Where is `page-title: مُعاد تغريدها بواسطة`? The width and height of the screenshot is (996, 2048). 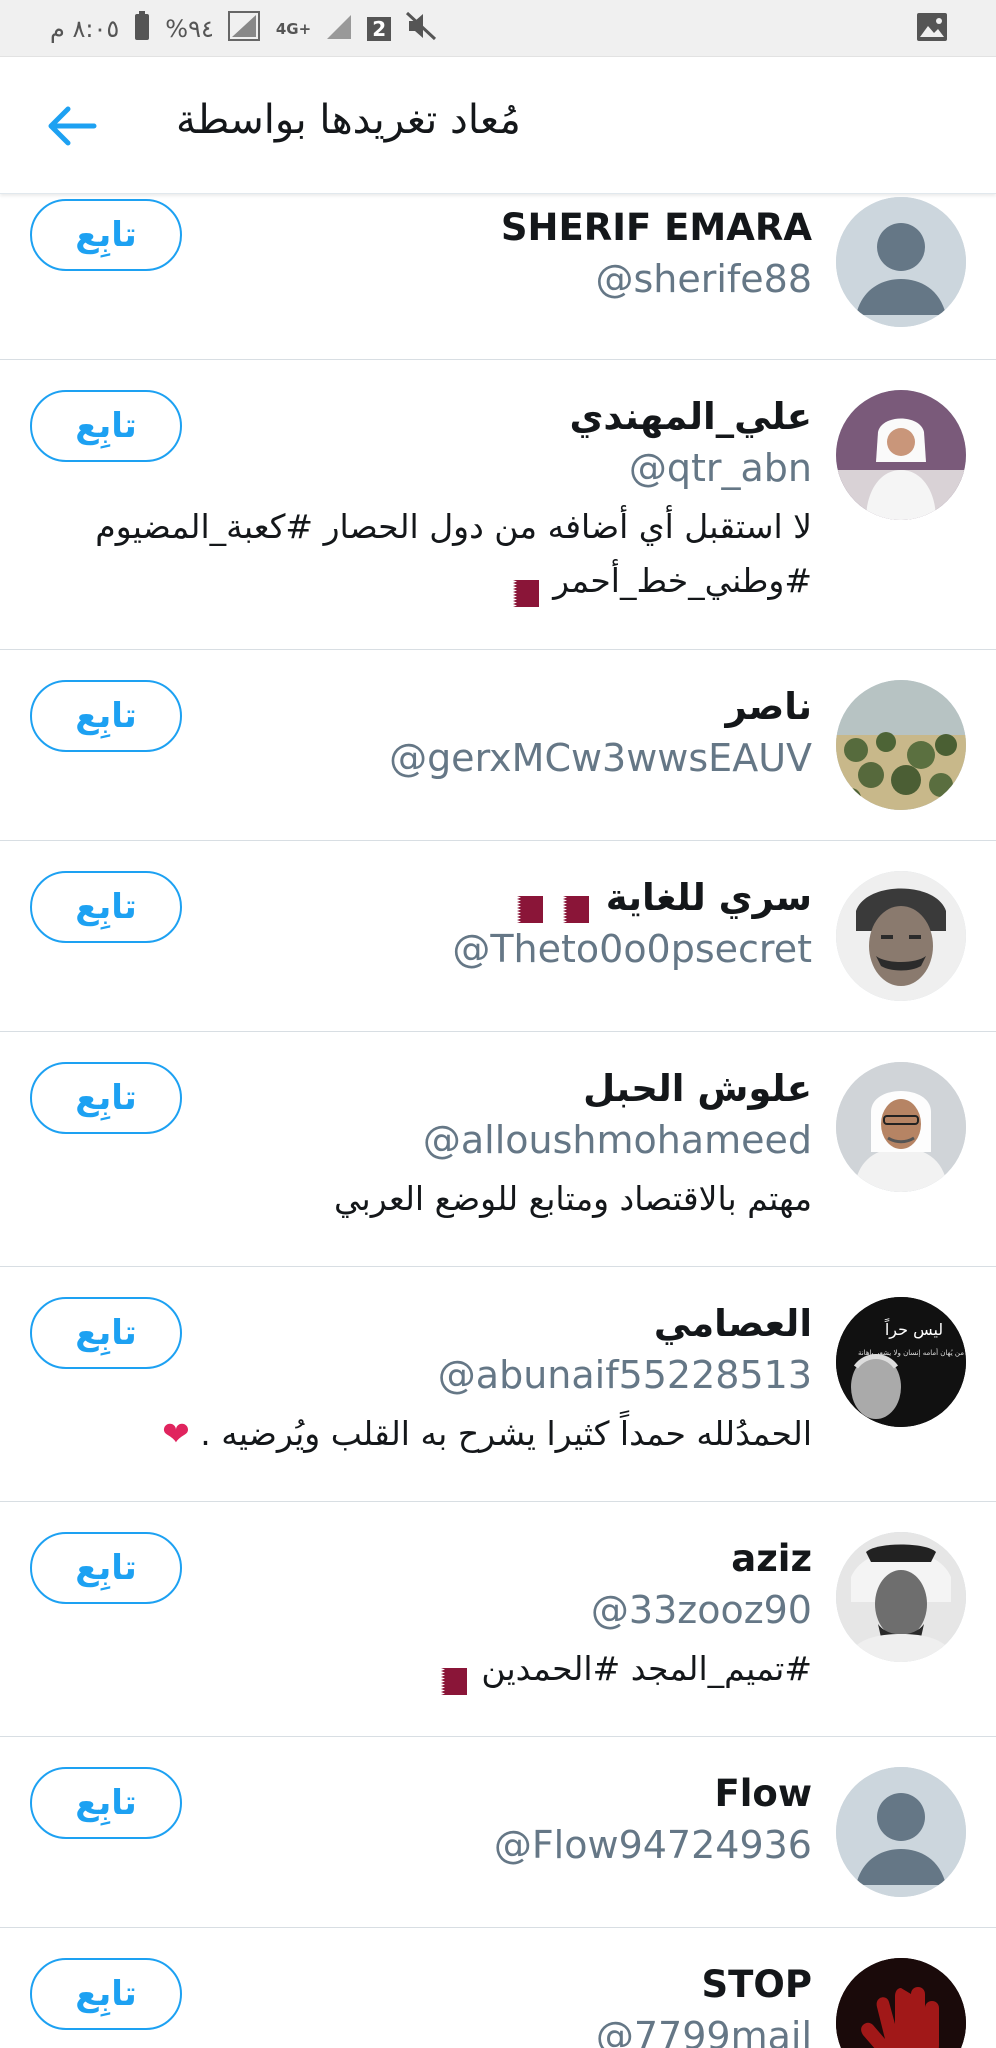 page-title: مُعاد تغريدها بواسطة is located at coordinates (348, 120).